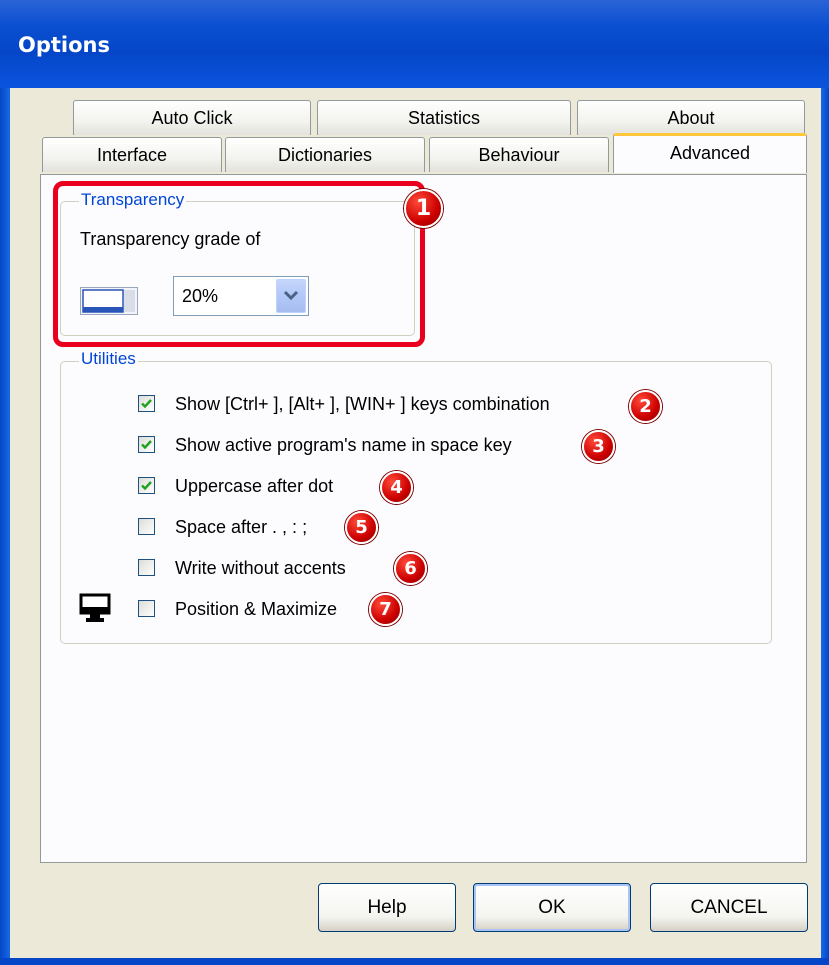 Image resolution: width=829 pixels, height=965 pixels. I want to click on window-border-left, so click(5, 526).